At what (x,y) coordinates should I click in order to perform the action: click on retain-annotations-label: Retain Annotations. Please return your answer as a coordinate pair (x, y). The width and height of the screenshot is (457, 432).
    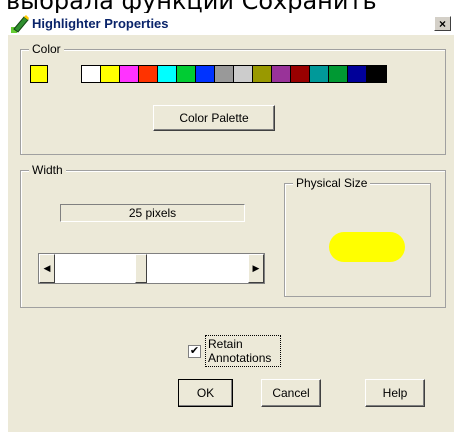
    Looking at the image, I should click on (243, 351).